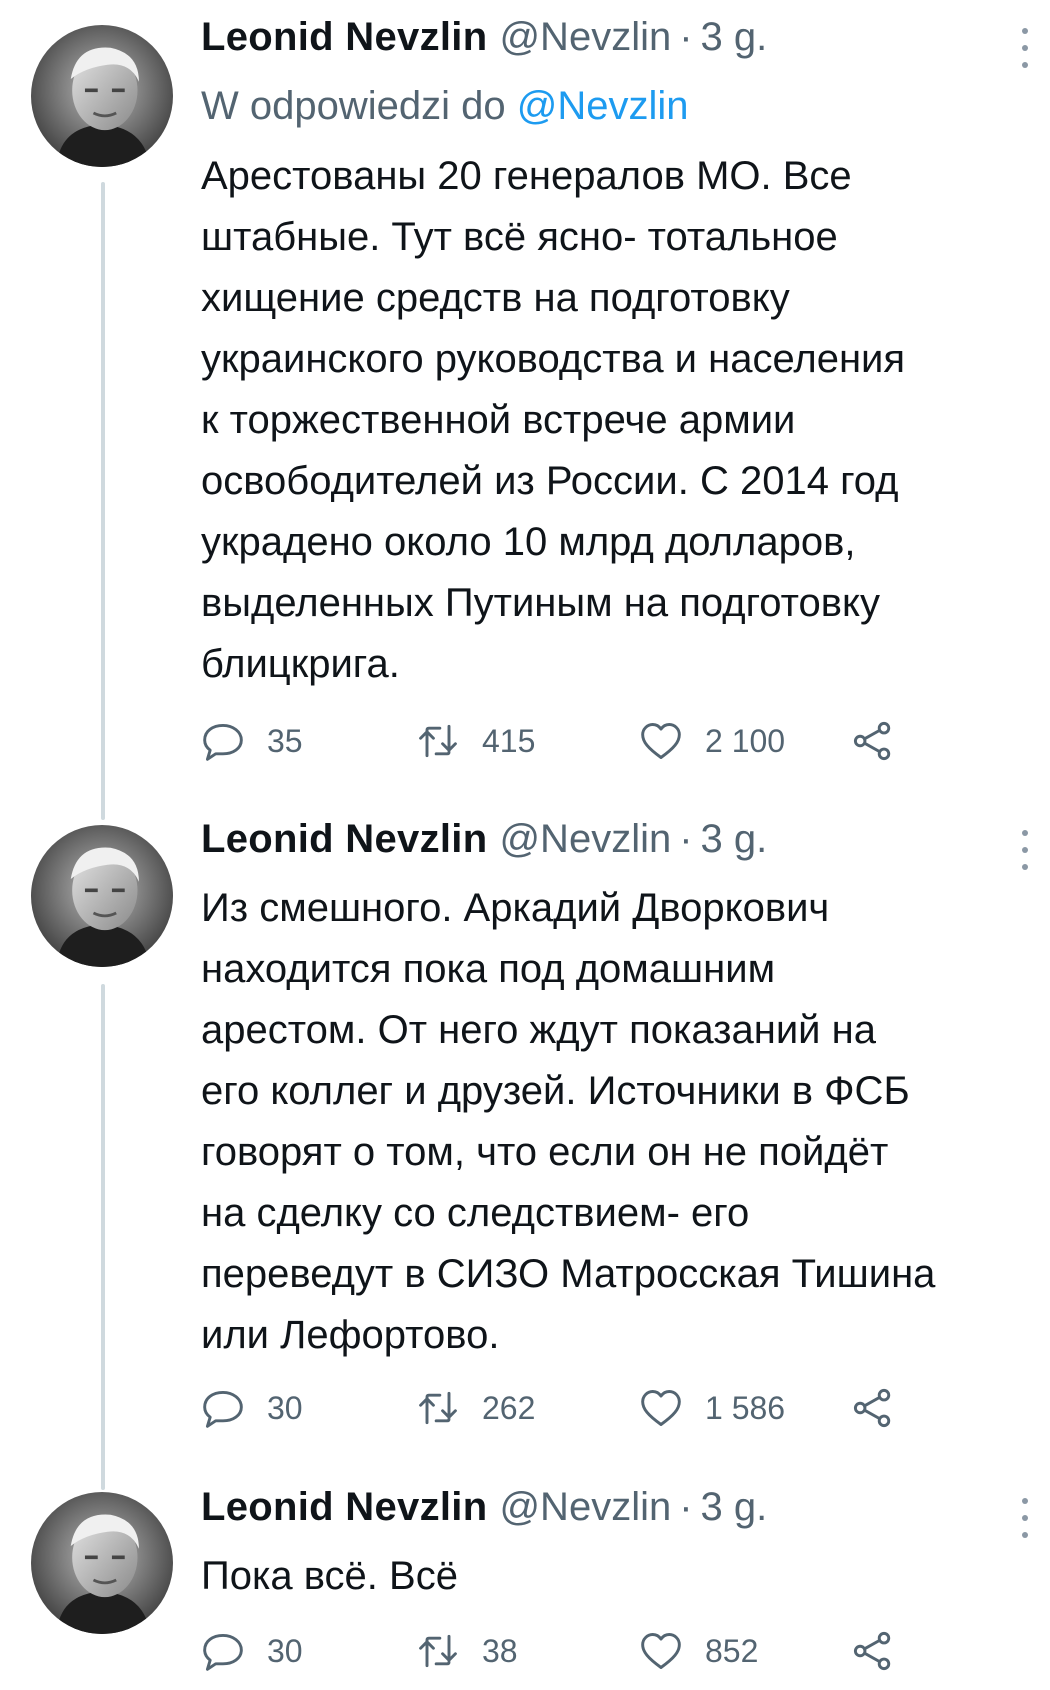 This screenshot has height=1690, width=1050. Describe the element at coordinates (745, 740) in the screenshot. I see `like-count: 2 100` at that location.